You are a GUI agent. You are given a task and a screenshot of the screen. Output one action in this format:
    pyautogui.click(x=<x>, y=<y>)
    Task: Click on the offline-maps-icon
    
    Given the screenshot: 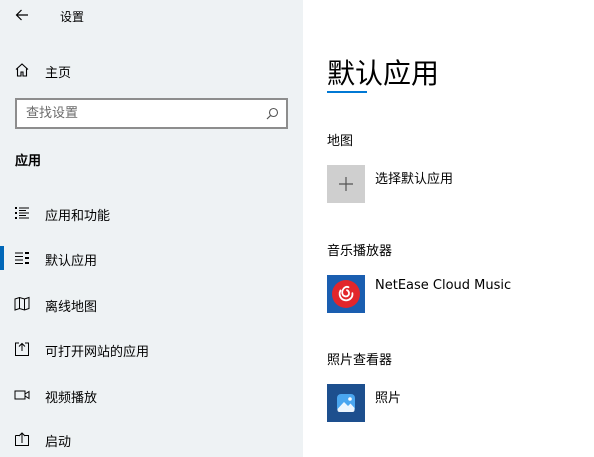 What is the action you would take?
    pyautogui.click(x=22, y=304)
    